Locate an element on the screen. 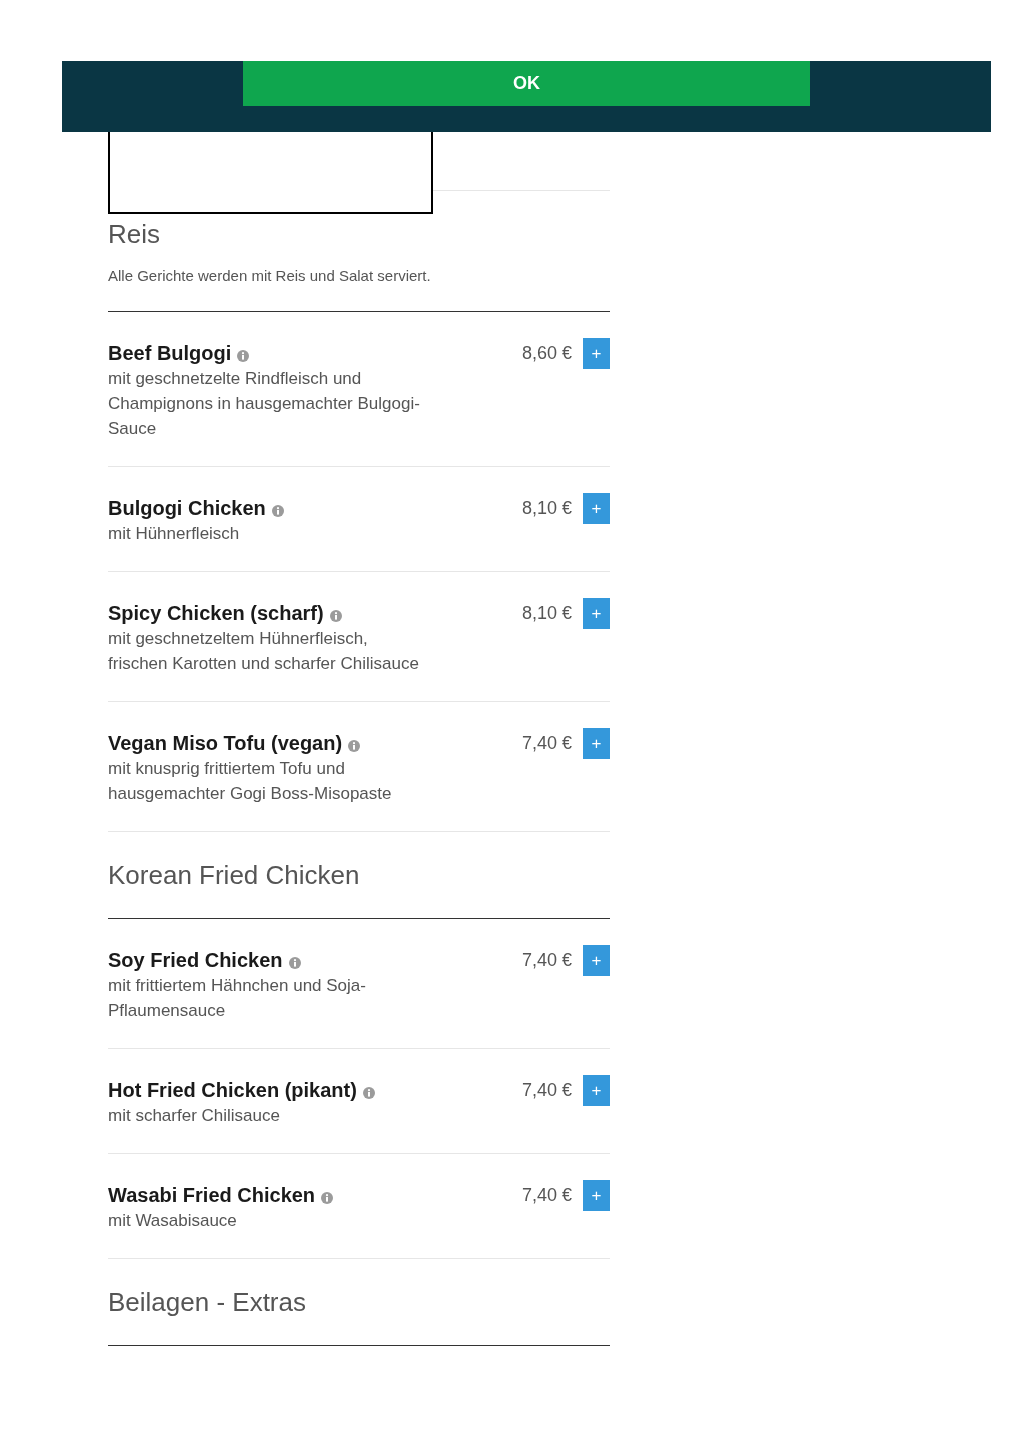 The width and height of the screenshot is (1024, 1449). dish-name: Beef Bulgogi is located at coordinates (170, 353).